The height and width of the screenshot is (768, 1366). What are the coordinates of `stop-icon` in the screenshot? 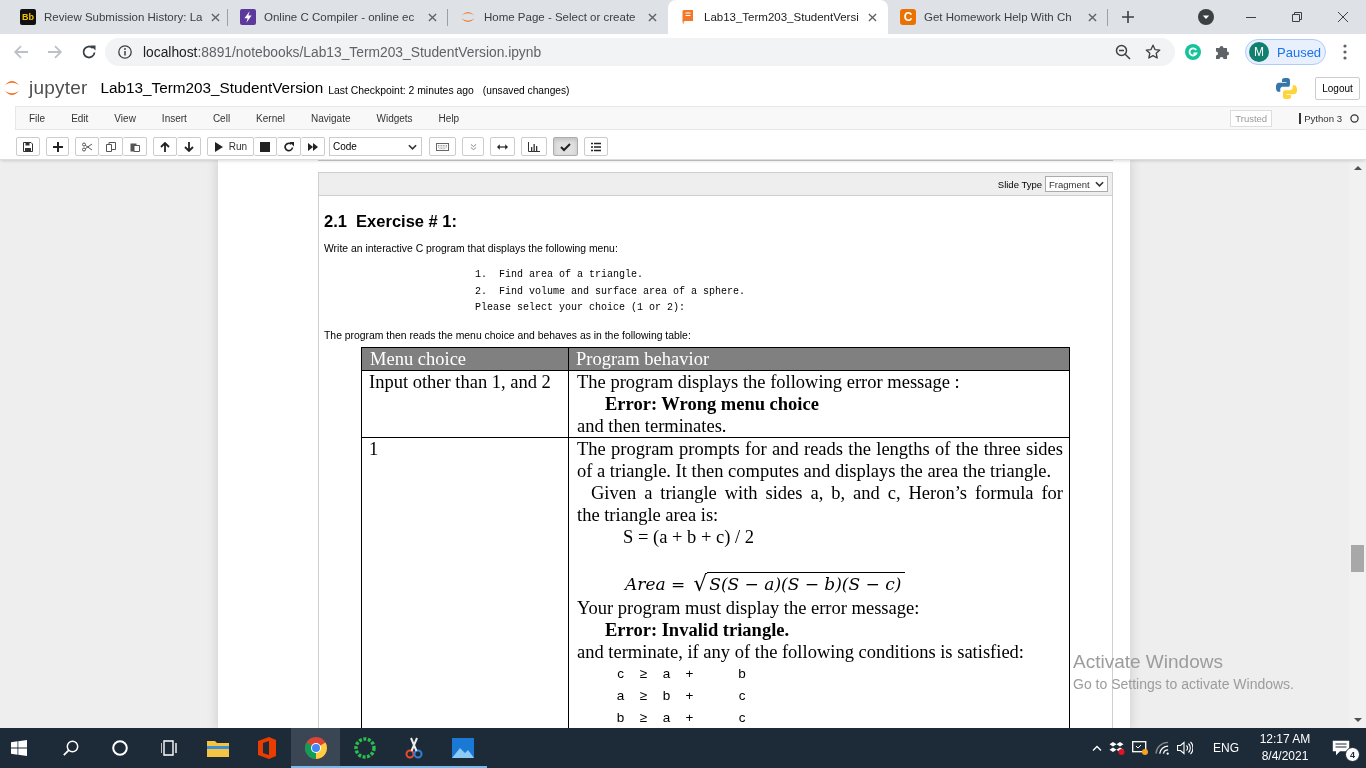 It's located at (265, 146).